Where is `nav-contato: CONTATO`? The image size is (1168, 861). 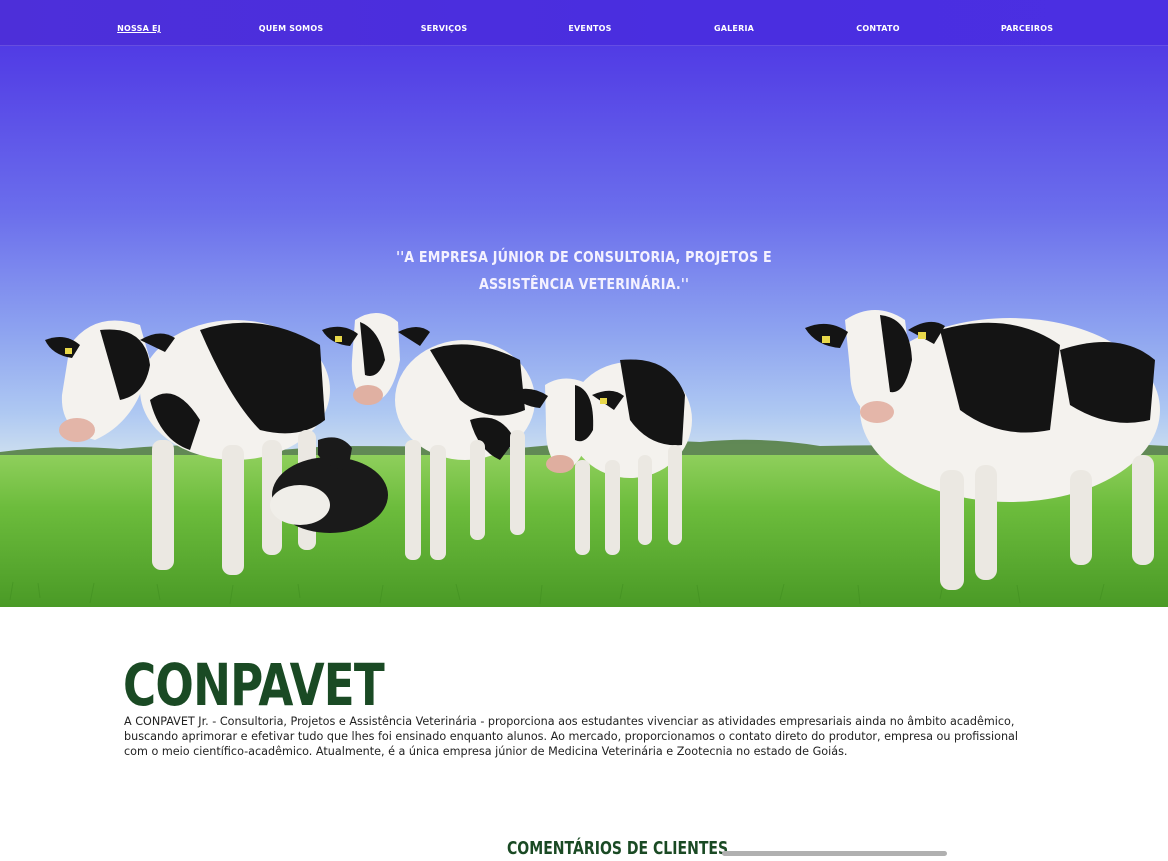 nav-contato: CONTATO is located at coordinates (877, 28).